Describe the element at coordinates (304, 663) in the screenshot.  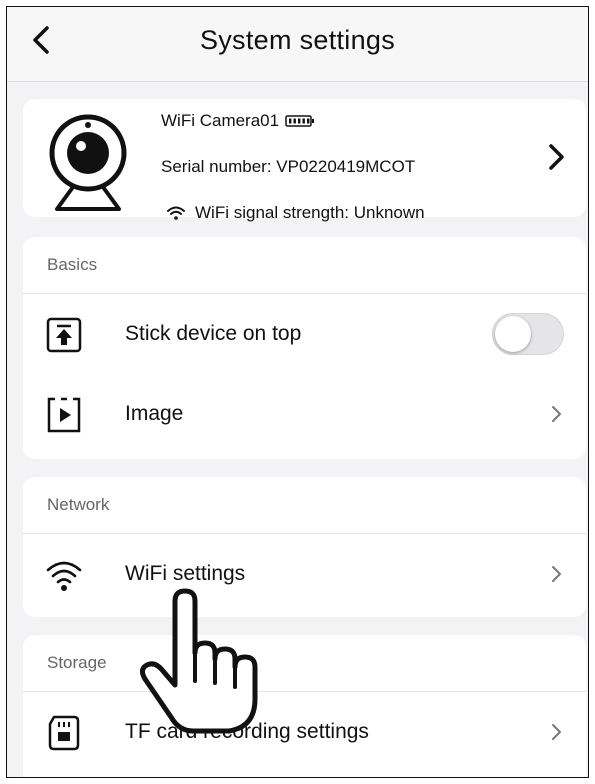
I see `section-header-storage: Storage` at that location.